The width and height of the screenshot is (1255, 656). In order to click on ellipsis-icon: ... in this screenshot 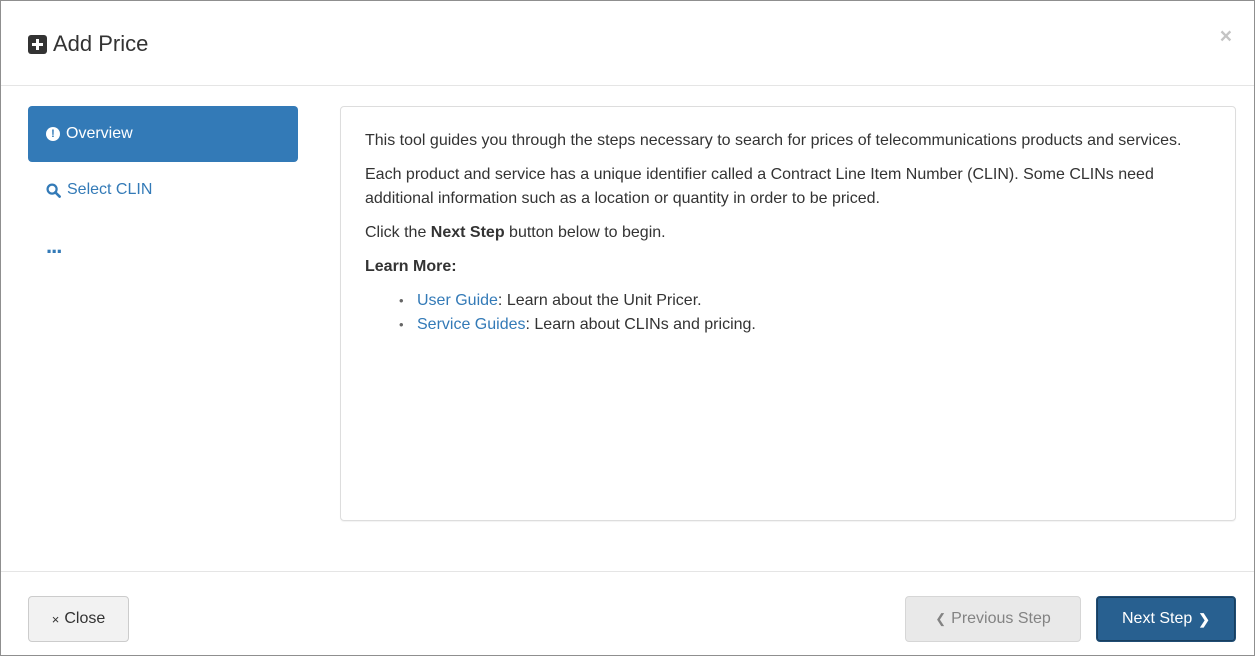, I will do `click(54, 245)`.